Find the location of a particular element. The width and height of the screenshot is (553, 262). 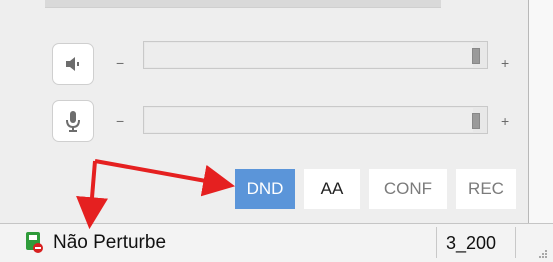

speaker-icon is located at coordinates (73, 64).